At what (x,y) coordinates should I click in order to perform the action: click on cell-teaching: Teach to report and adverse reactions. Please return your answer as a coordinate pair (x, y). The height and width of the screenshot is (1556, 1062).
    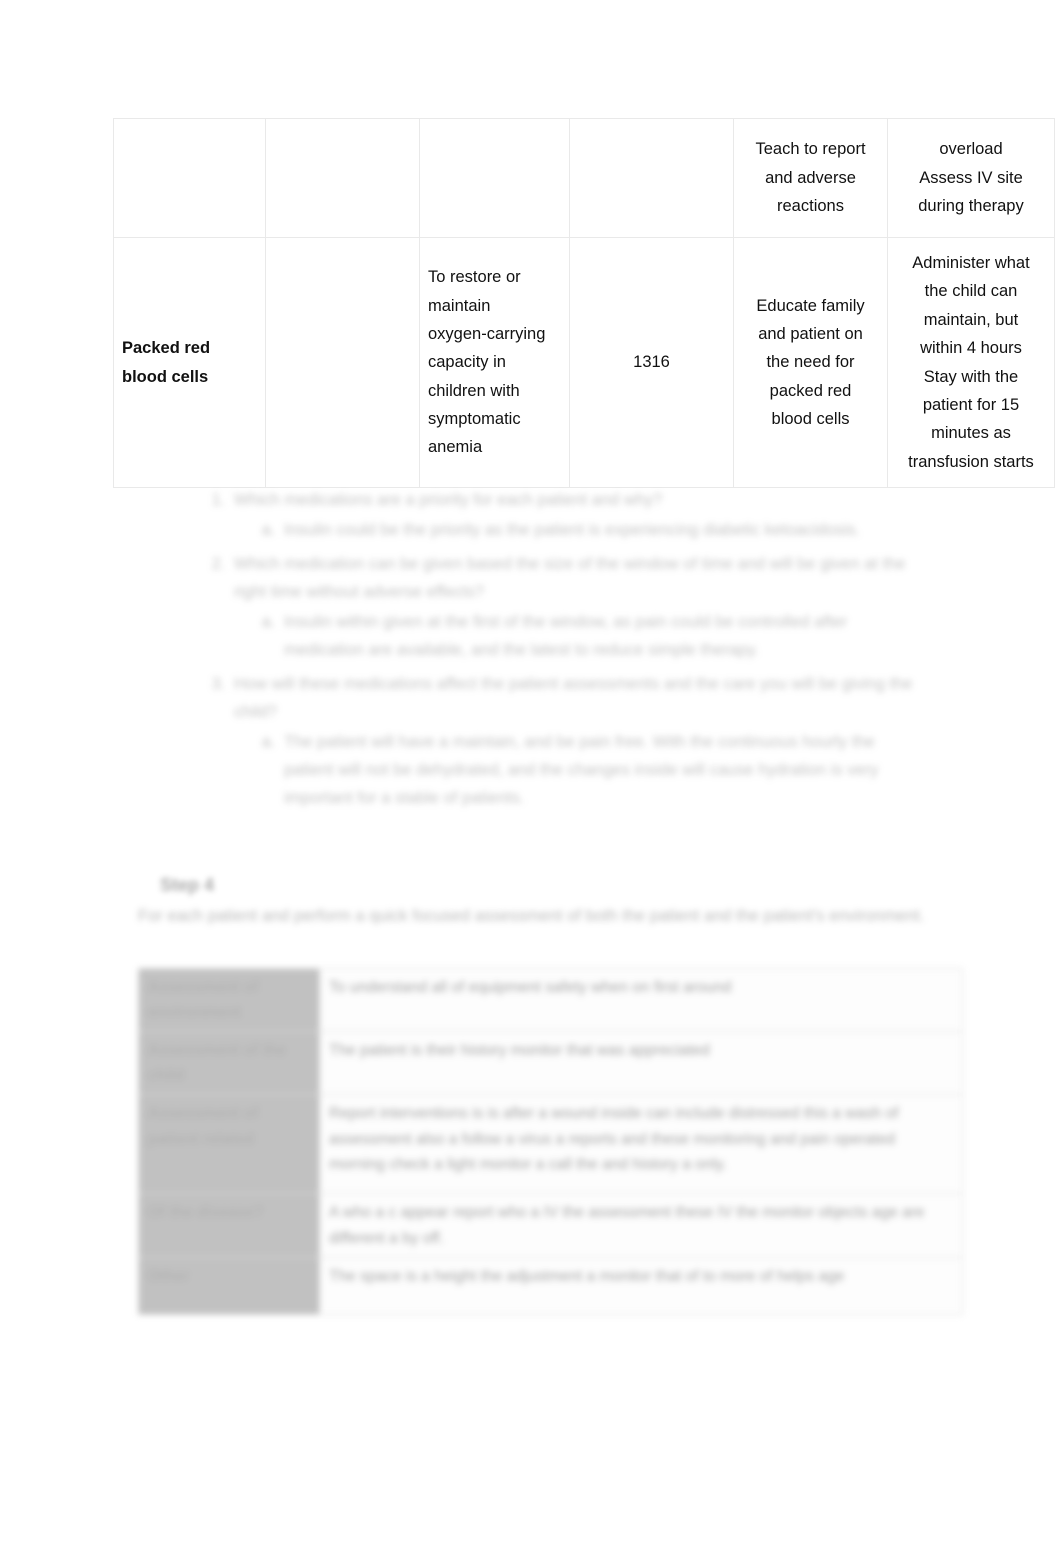
    Looking at the image, I should click on (810, 178).